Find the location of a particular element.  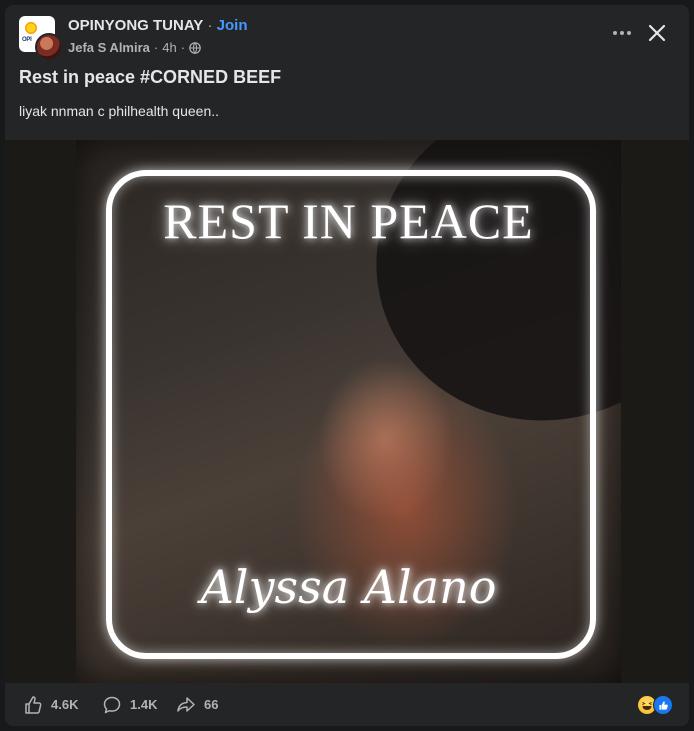

group-name-line: OPINYONG TUNAY · Join is located at coordinates (158, 25).